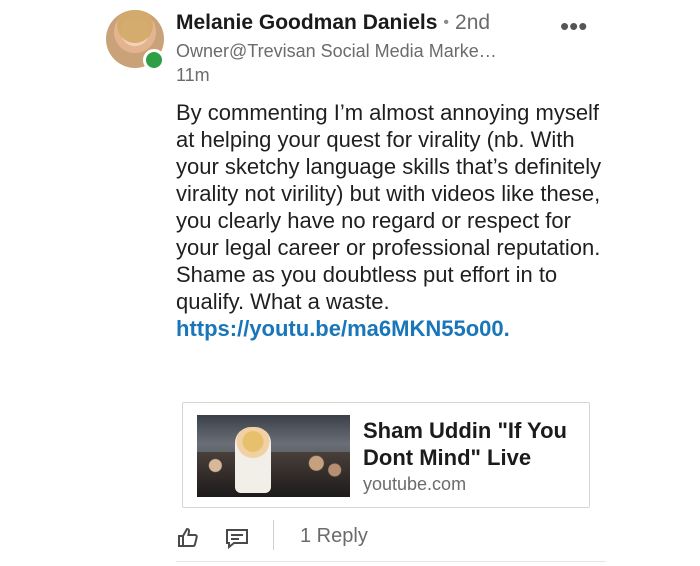  Describe the element at coordinates (391, 561) in the screenshot. I see `bottom-divider` at that location.